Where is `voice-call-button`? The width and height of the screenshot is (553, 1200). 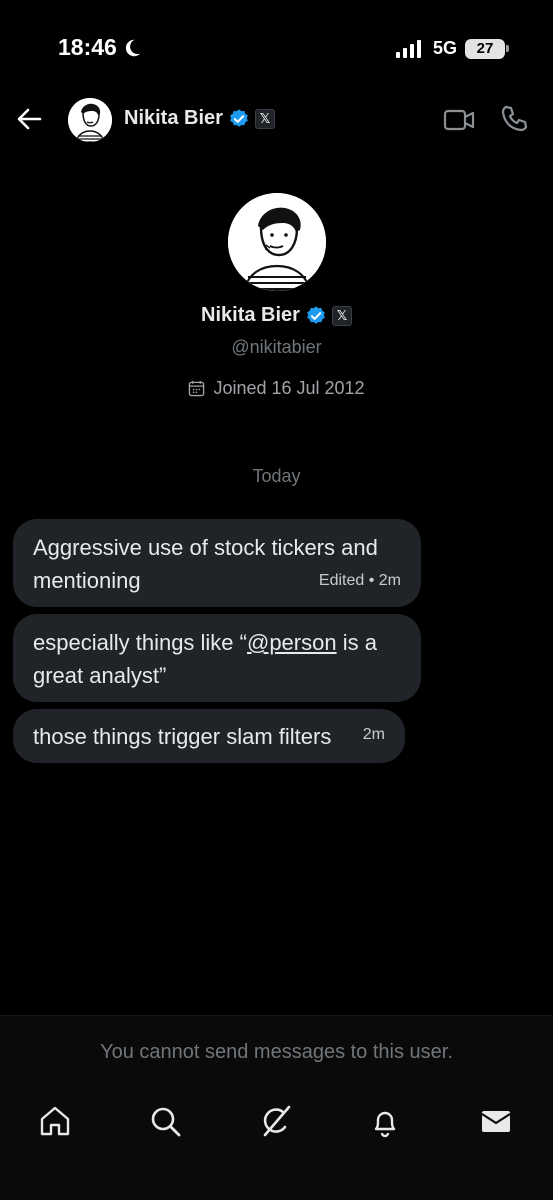 voice-call-button is located at coordinates (514, 119).